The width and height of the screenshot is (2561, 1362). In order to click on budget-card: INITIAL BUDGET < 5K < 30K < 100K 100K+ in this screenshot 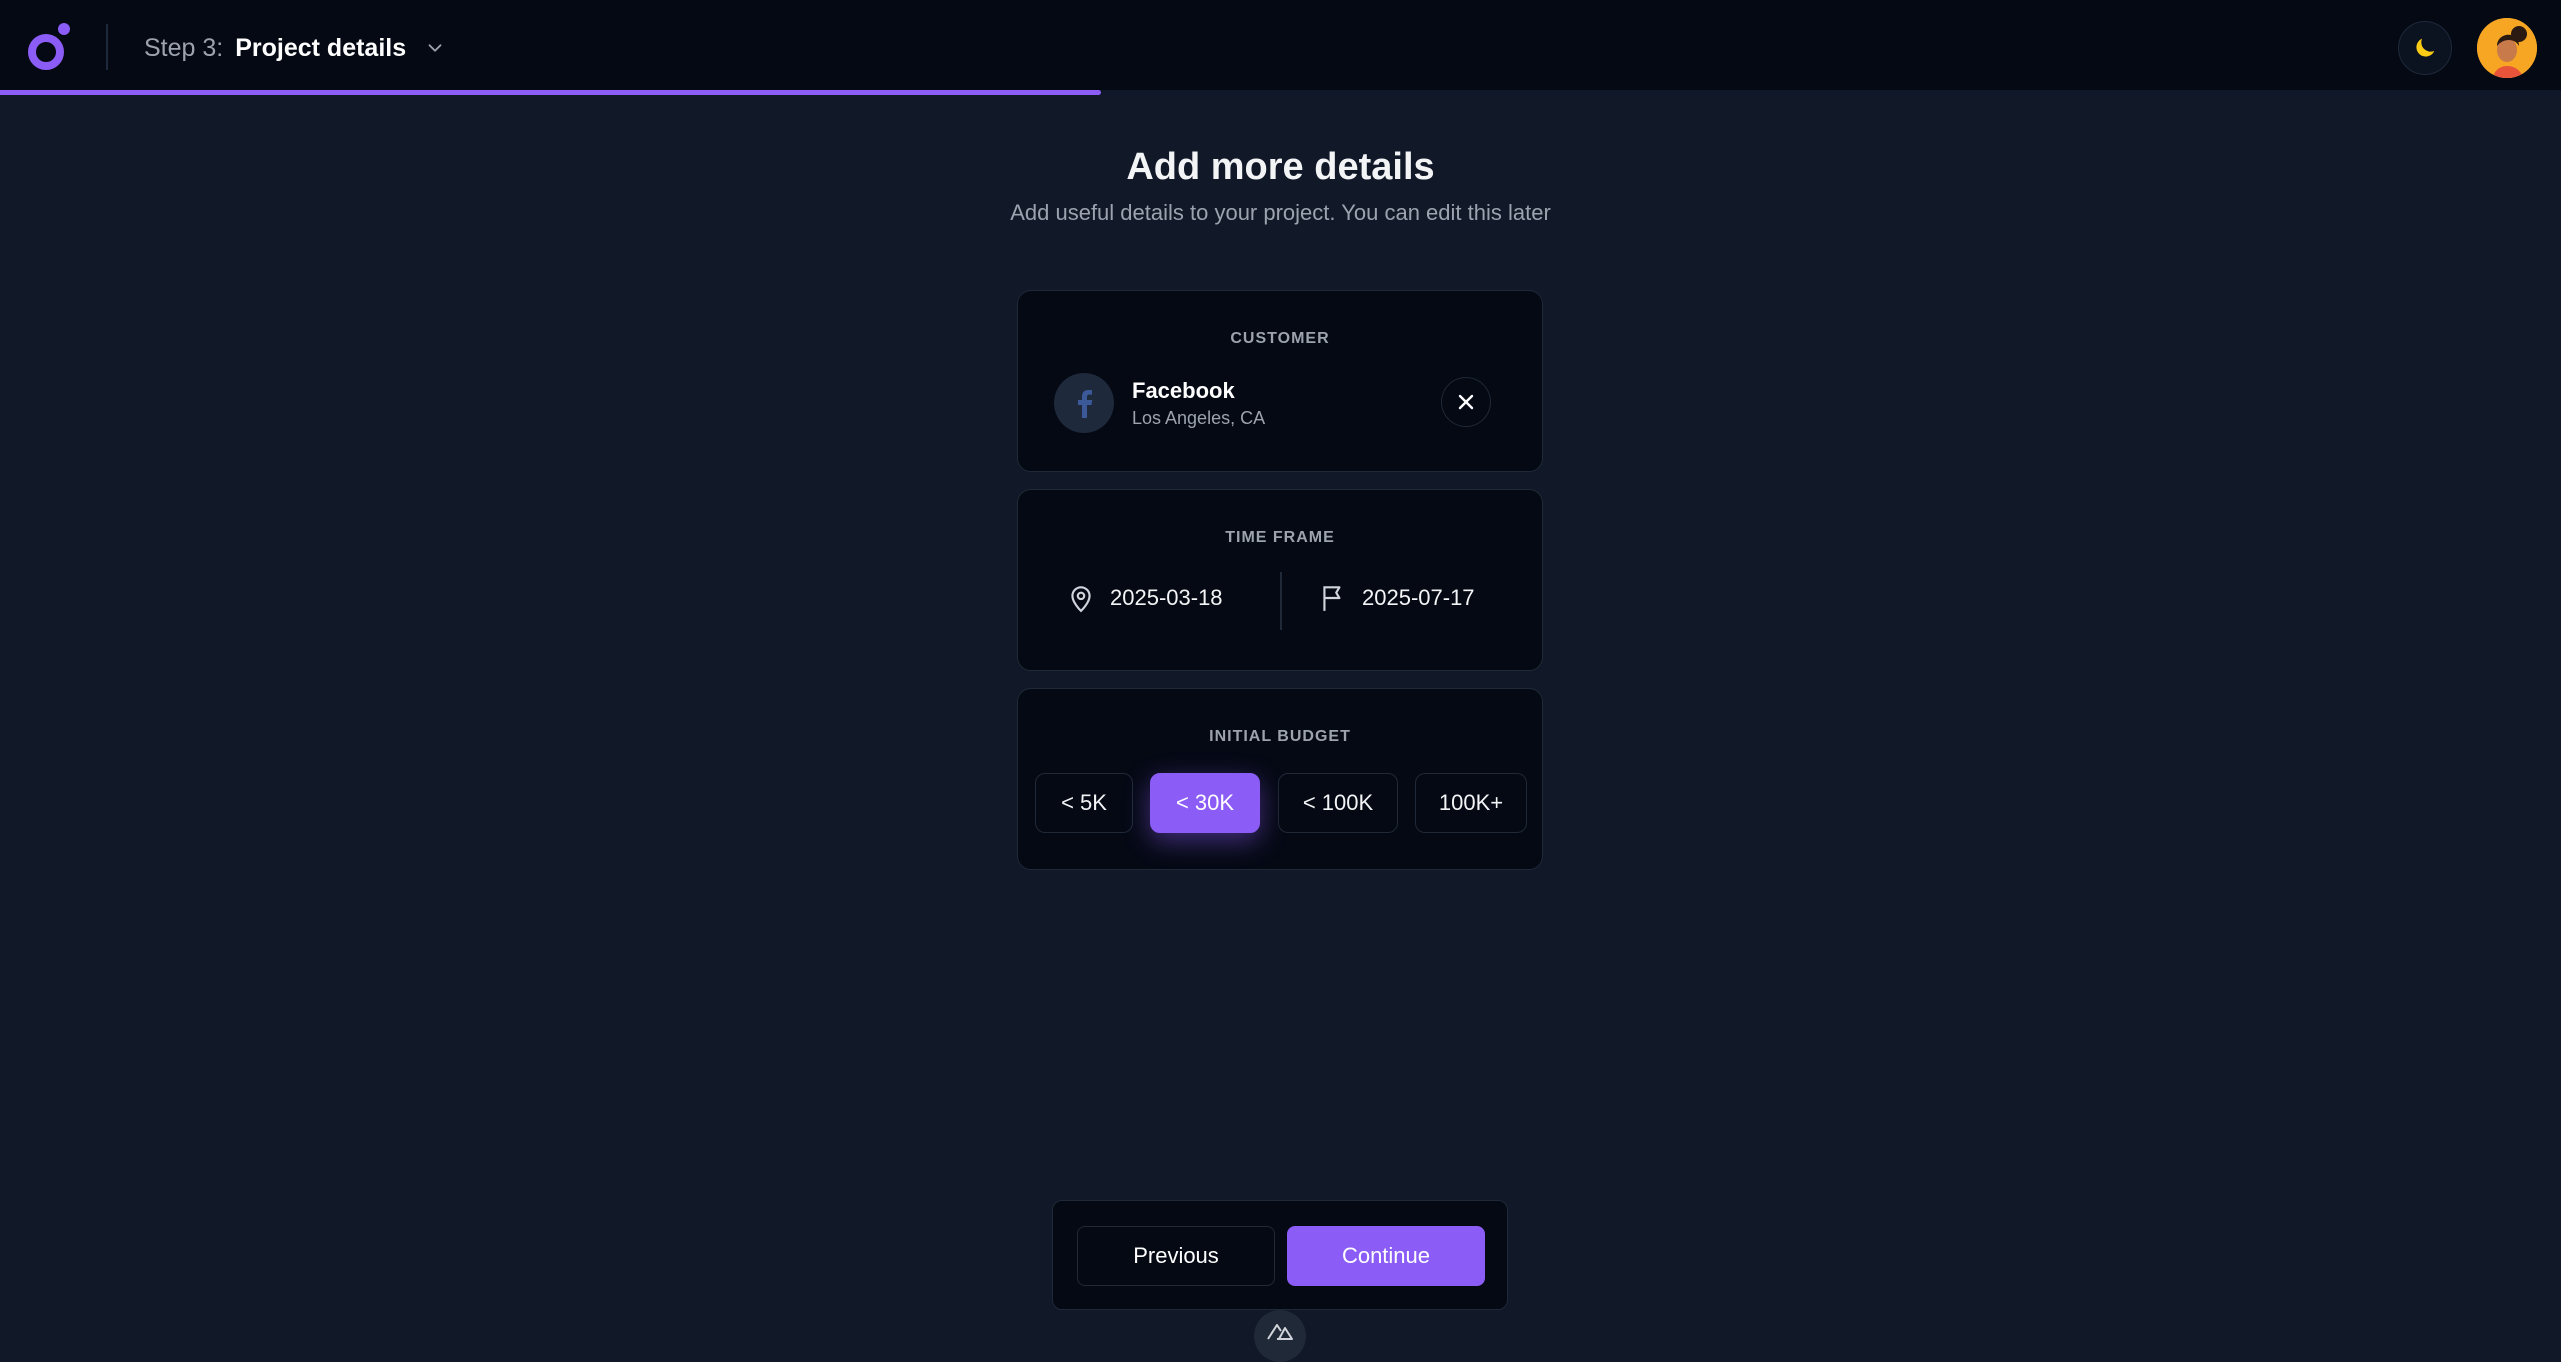, I will do `click(1280, 779)`.